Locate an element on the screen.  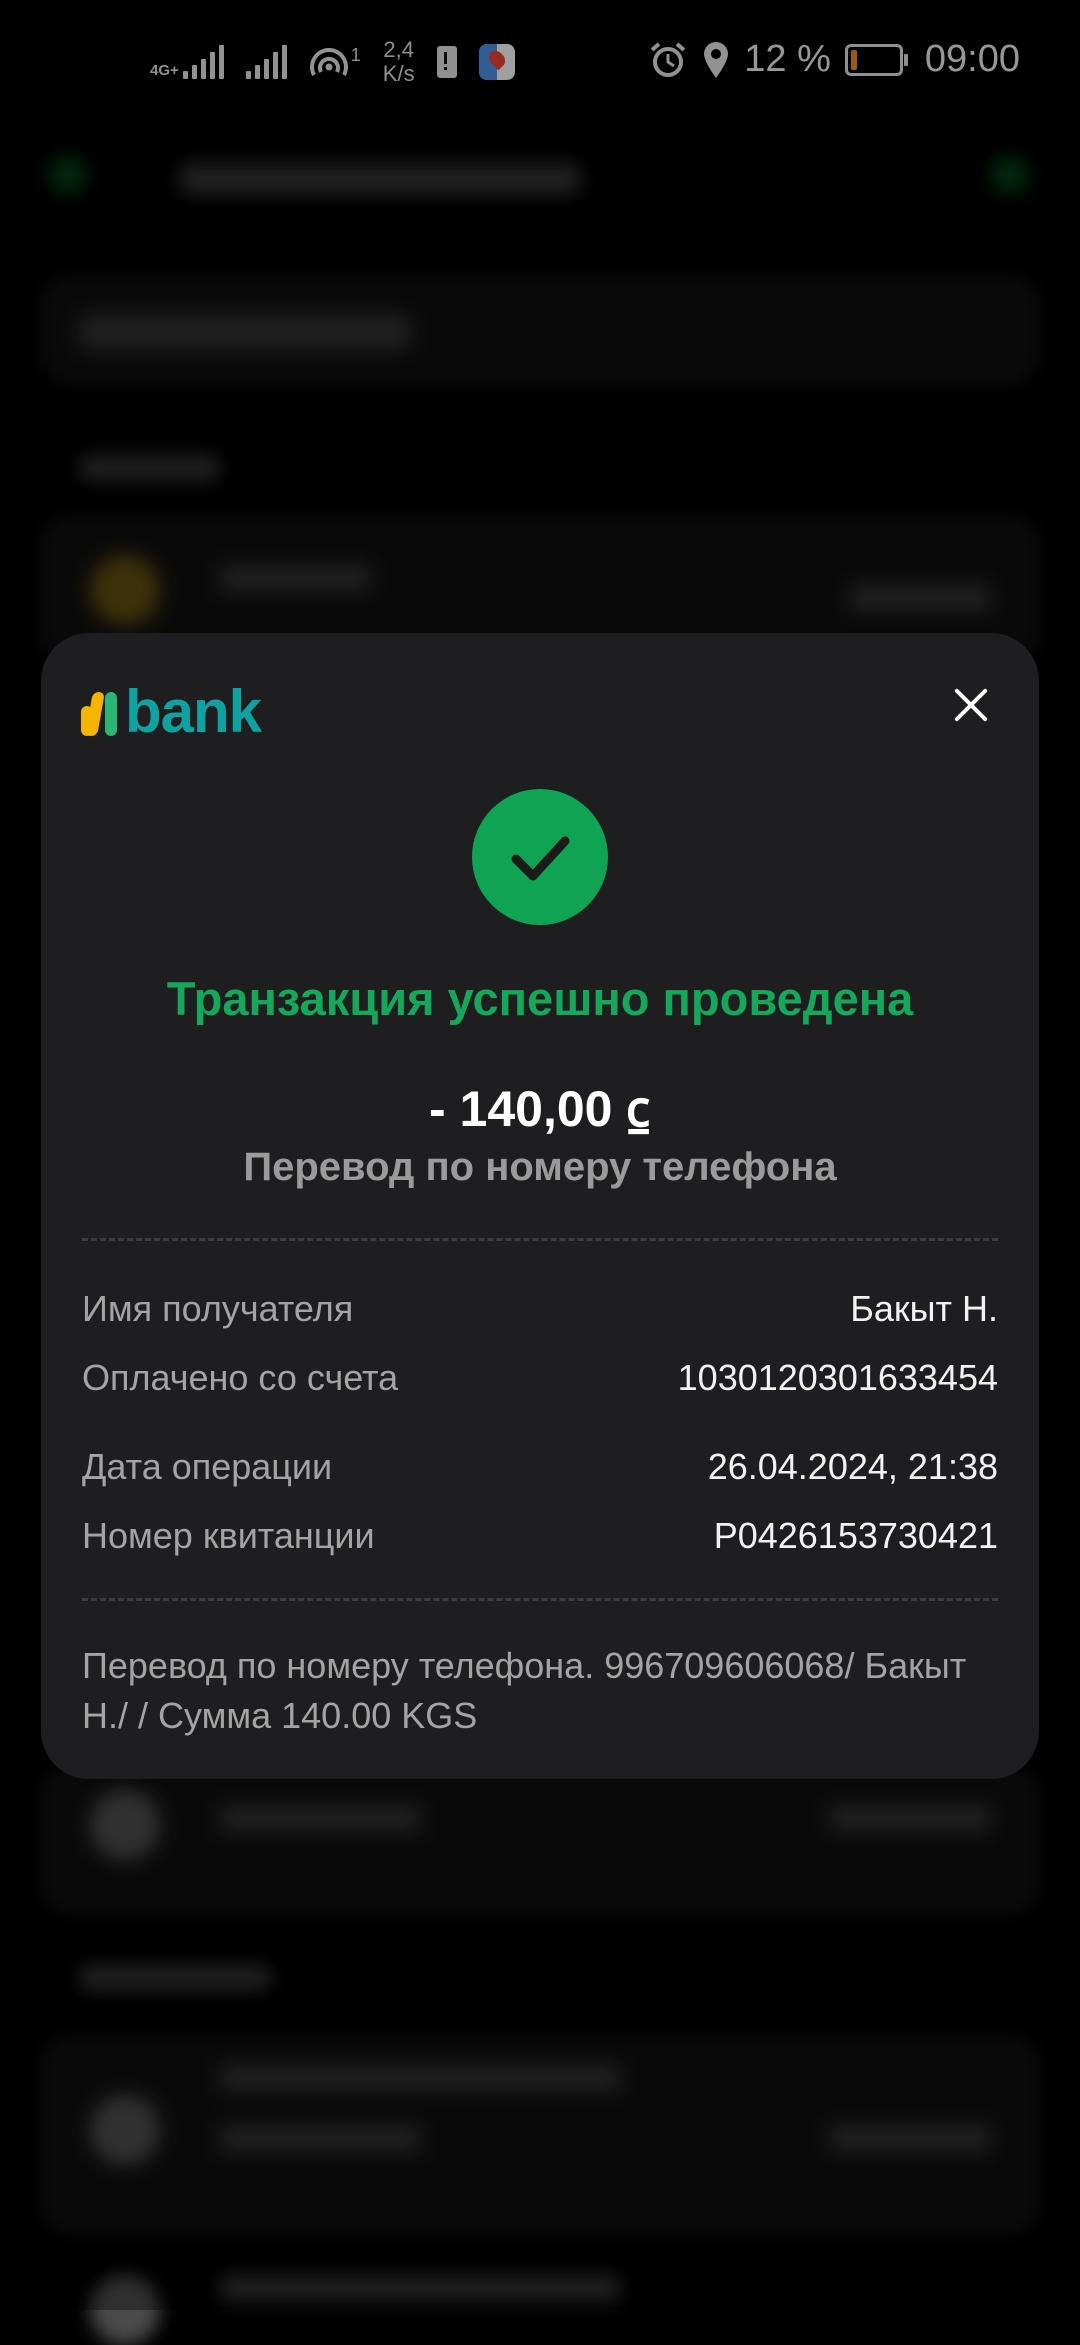
success-check-icon is located at coordinates (540, 857).